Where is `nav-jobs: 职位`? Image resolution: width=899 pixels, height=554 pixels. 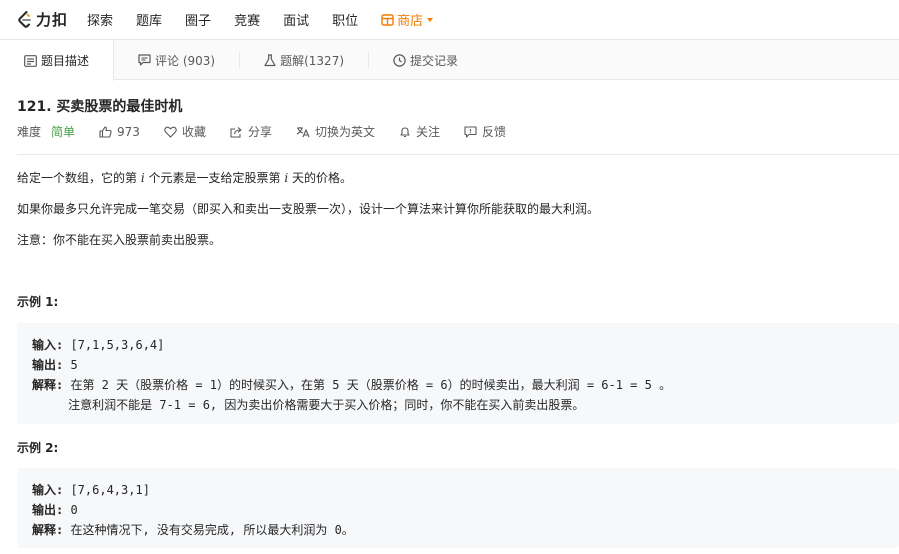
nav-jobs: 职位 is located at coordinates (345, 19).